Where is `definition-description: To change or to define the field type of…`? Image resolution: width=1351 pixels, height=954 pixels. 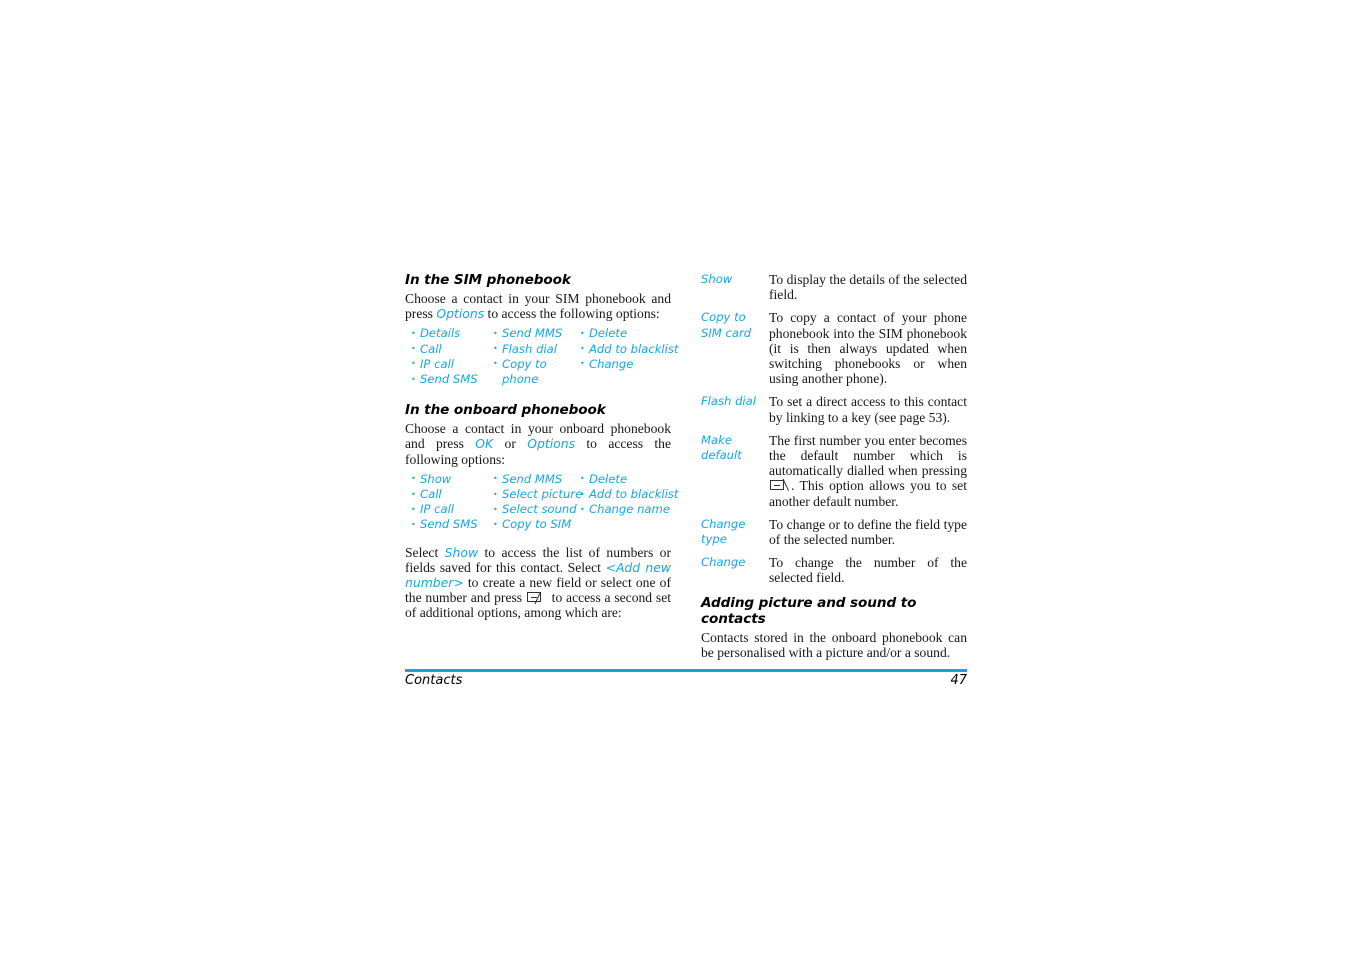
definition-description: To change or to define the field type of… is located at coordinates (868, 532).